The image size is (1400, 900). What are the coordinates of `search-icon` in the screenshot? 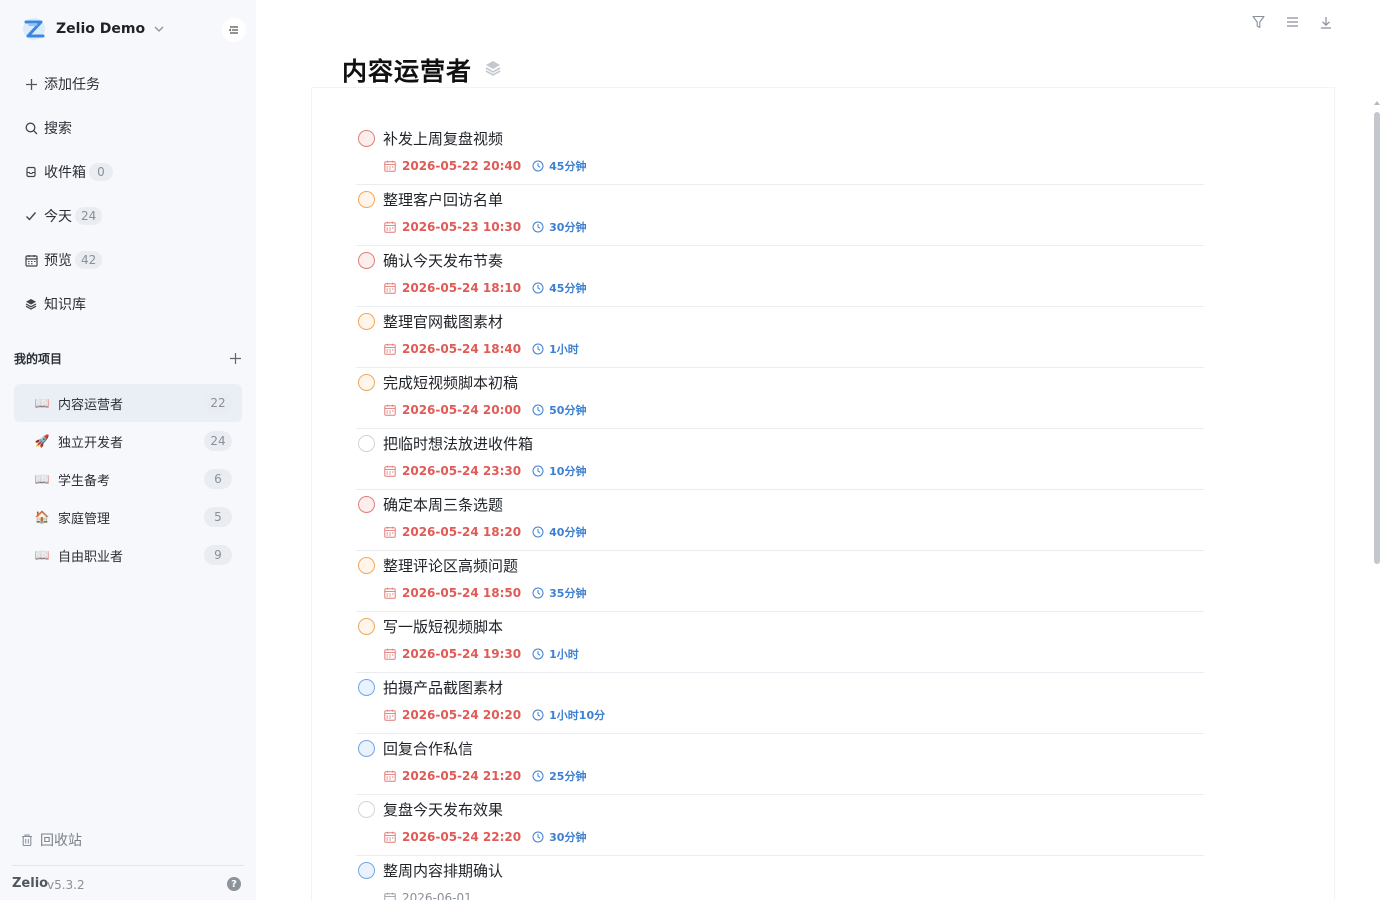 It's located at (31, 128).